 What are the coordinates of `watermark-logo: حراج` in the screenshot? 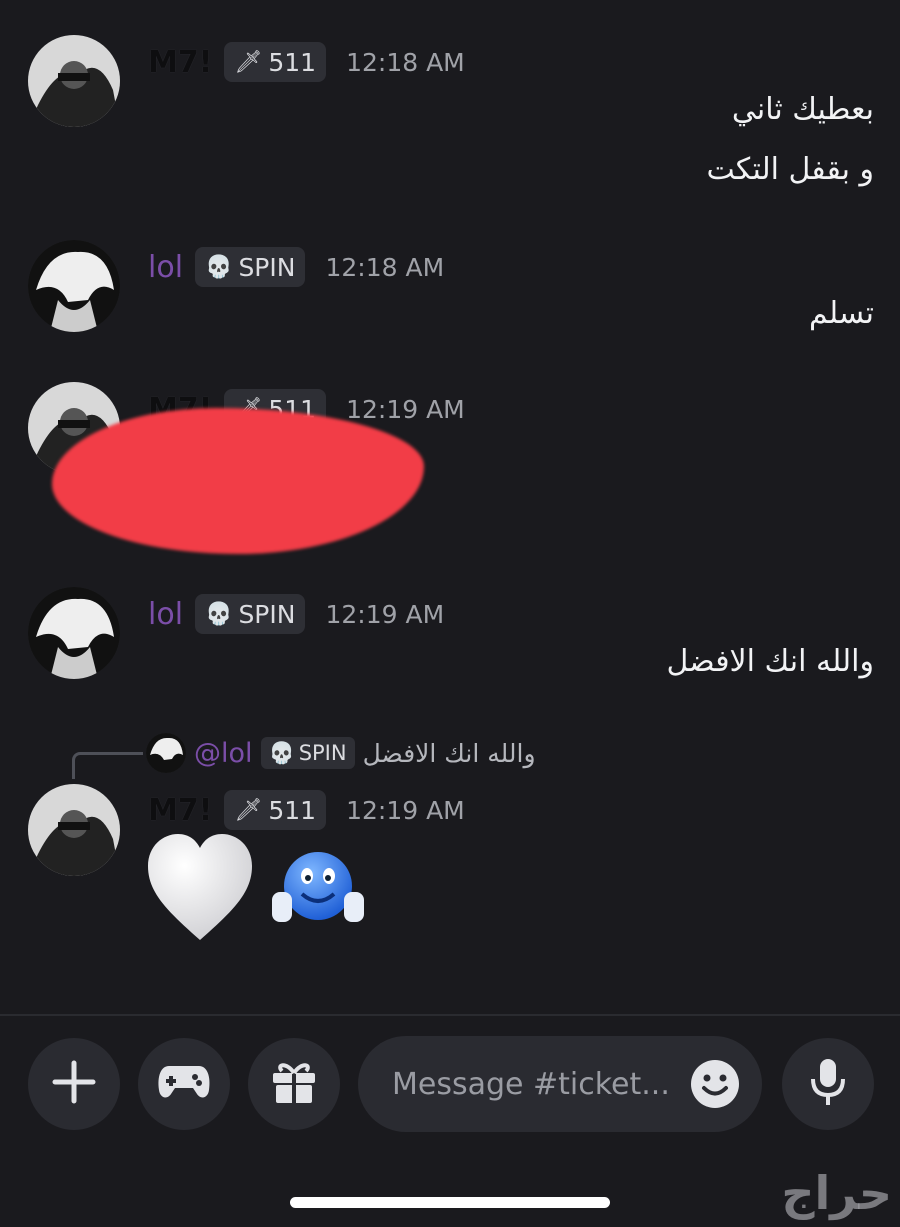 It's located at (836, 1193).